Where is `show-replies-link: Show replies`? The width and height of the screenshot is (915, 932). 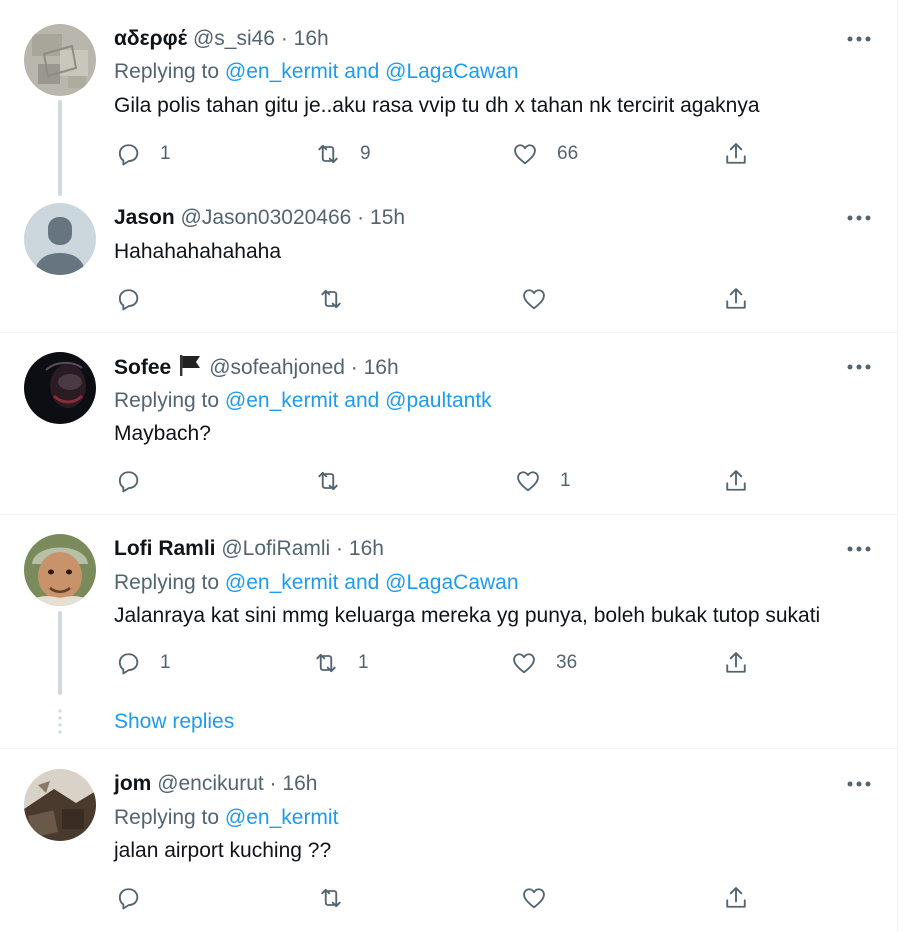 show-replies-link: Show replies is located at coordinates (174, 722).